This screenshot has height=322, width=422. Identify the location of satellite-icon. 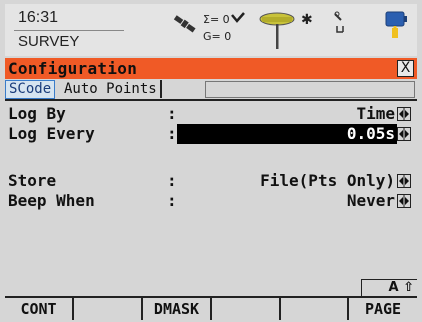
(184, 24).